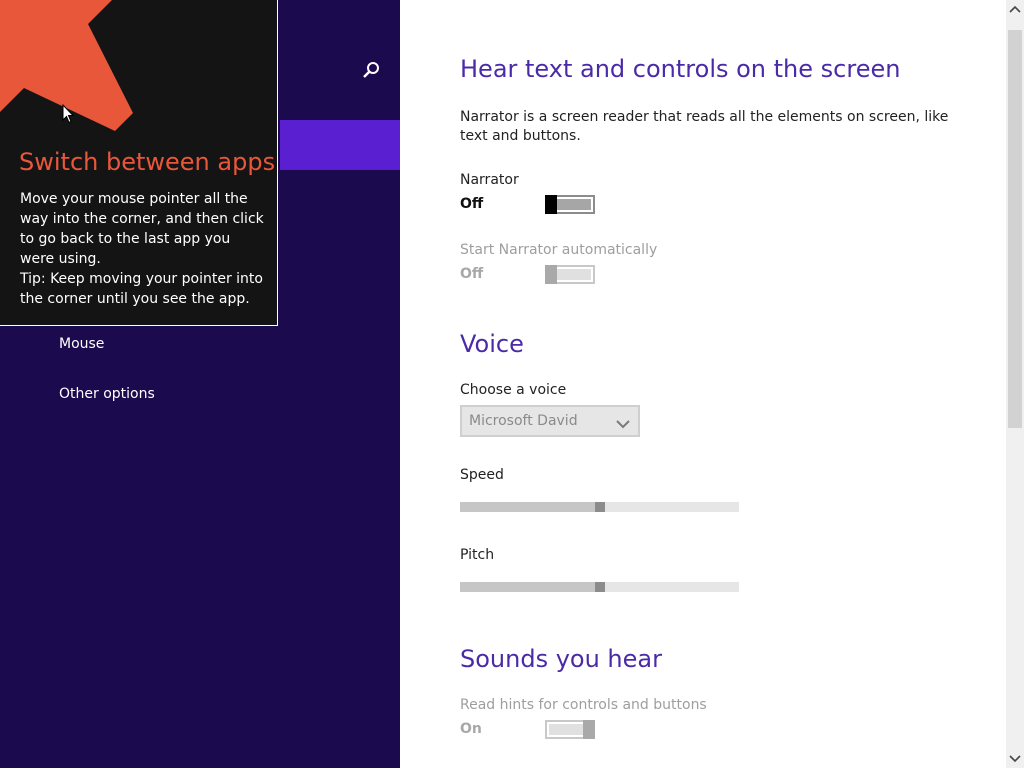  What do you see at coordinates (623, 422) in the screenshot?
I see `chevron-down-icon` at bounding box center [623, 422].